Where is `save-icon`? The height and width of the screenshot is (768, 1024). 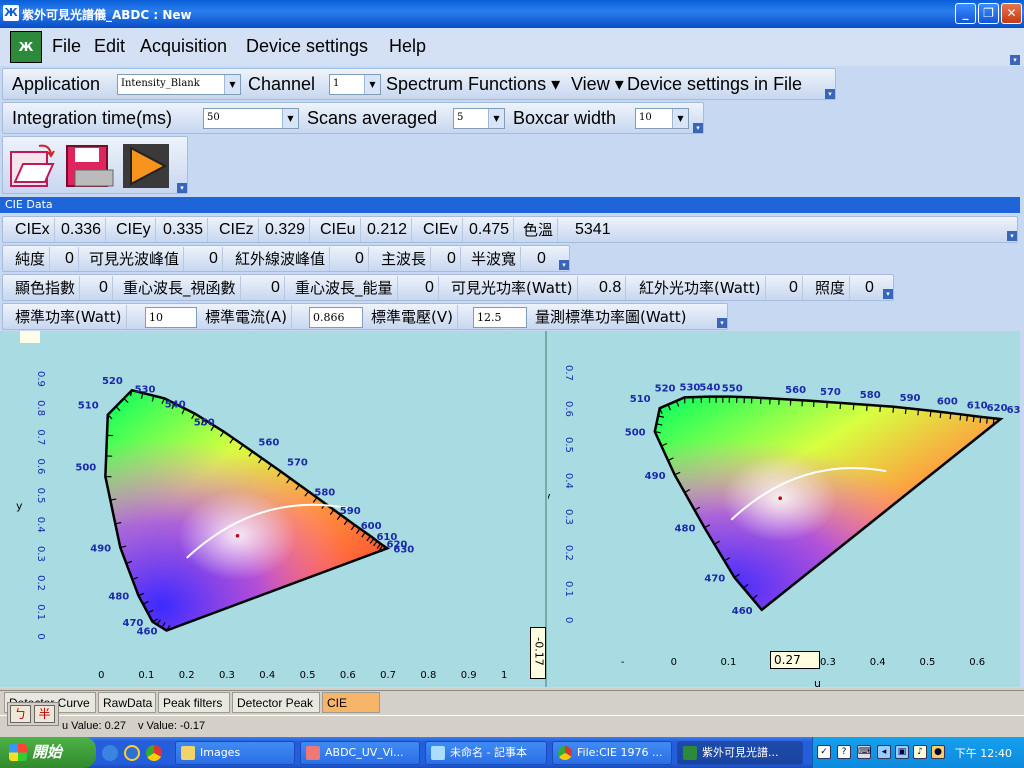 save-icon is located at coordinates (90, 166).